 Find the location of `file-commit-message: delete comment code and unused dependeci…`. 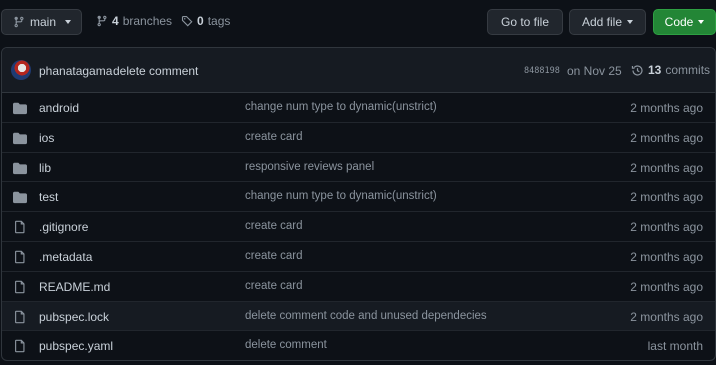

file-commit-message: delete comment code and unused dependeci… is located at coordinates (366, 316).